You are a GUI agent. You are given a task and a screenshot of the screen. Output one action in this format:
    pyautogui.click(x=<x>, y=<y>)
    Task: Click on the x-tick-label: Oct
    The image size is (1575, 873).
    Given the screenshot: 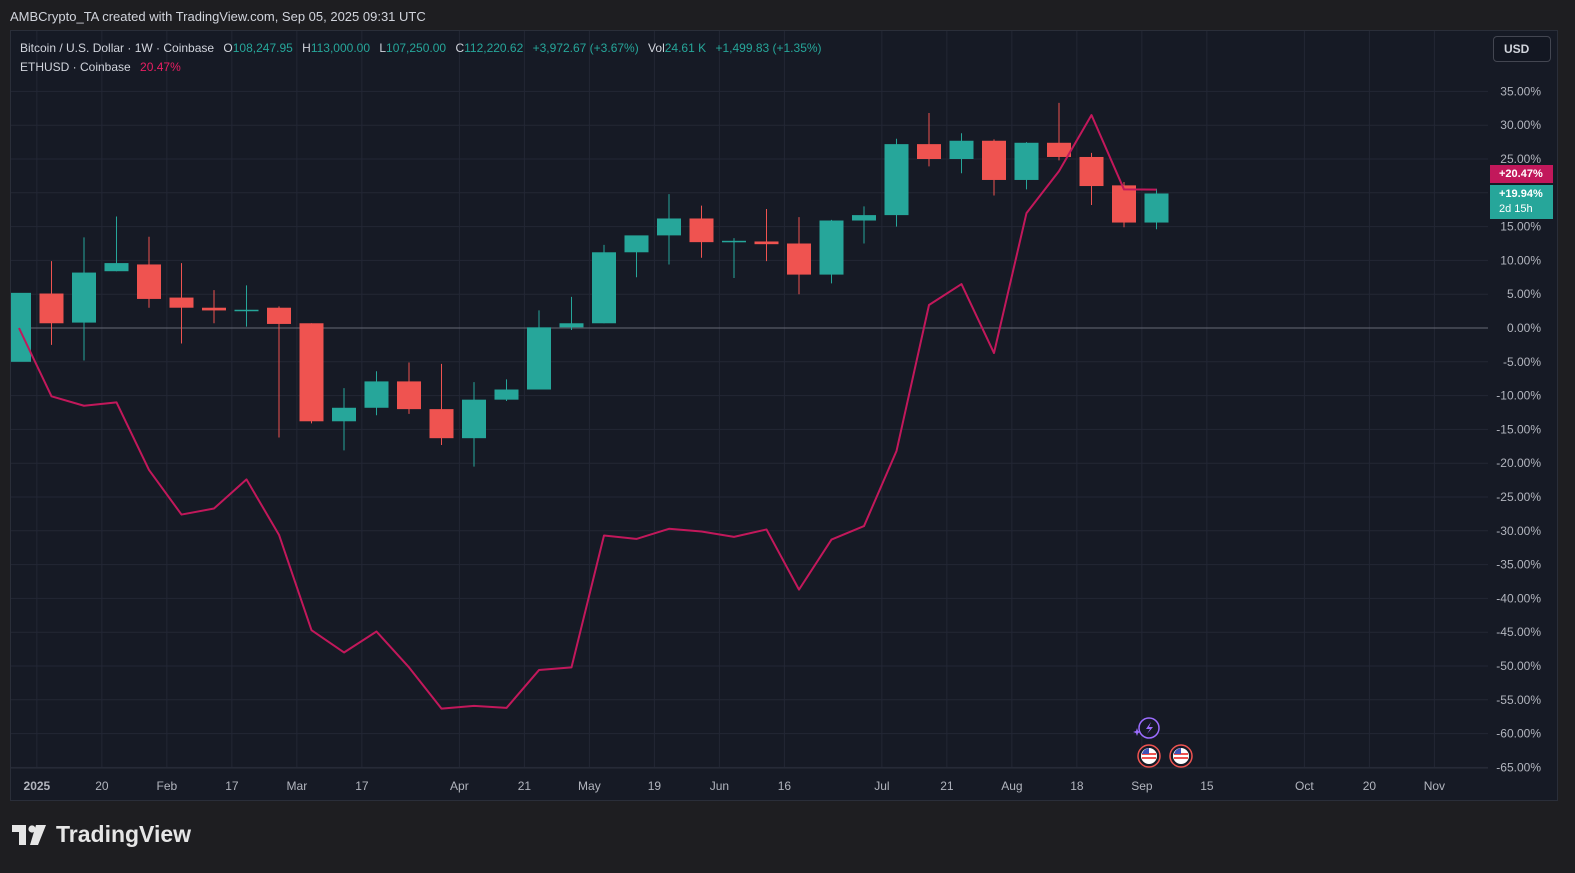 What is the action you would take?
    pyautogui.click(x=1304, y=786)
    